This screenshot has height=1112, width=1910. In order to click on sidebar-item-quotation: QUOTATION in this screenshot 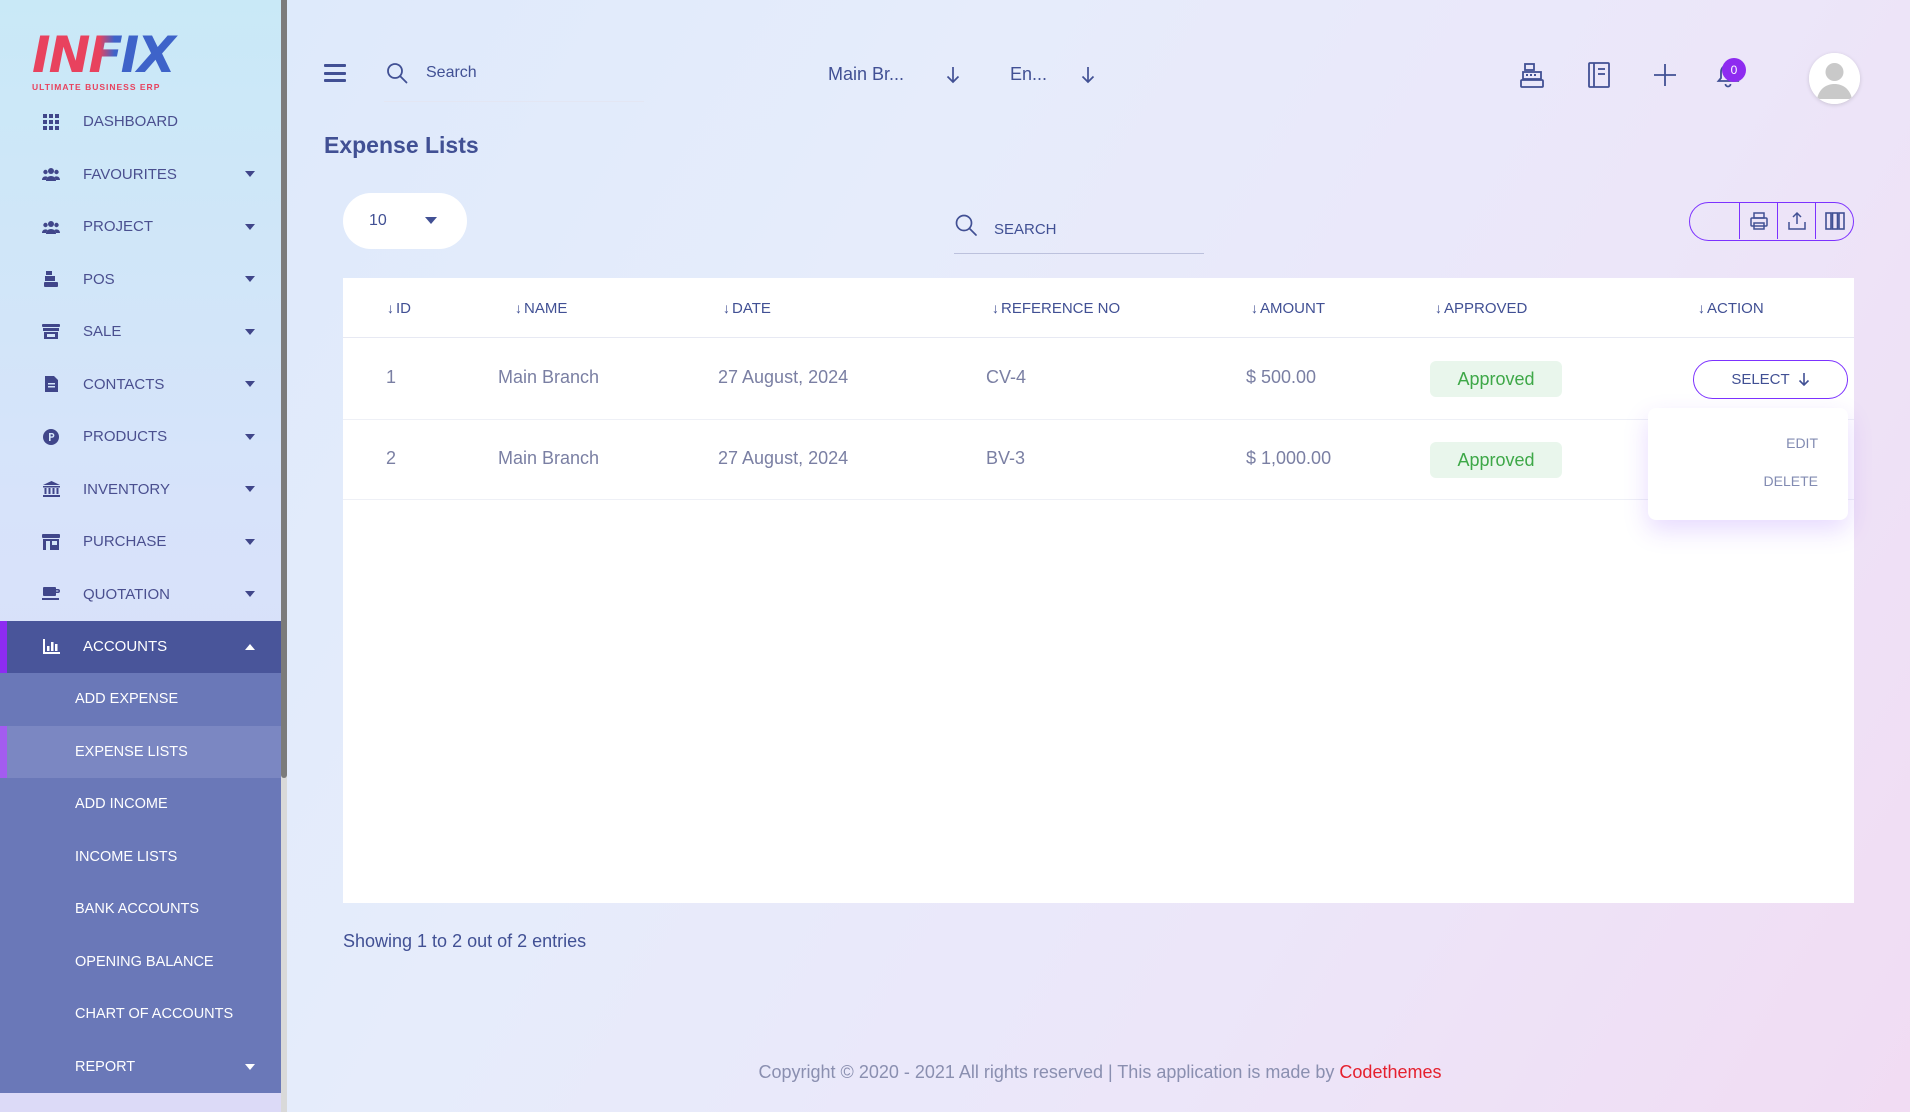, I will do `click(140, 594)`.